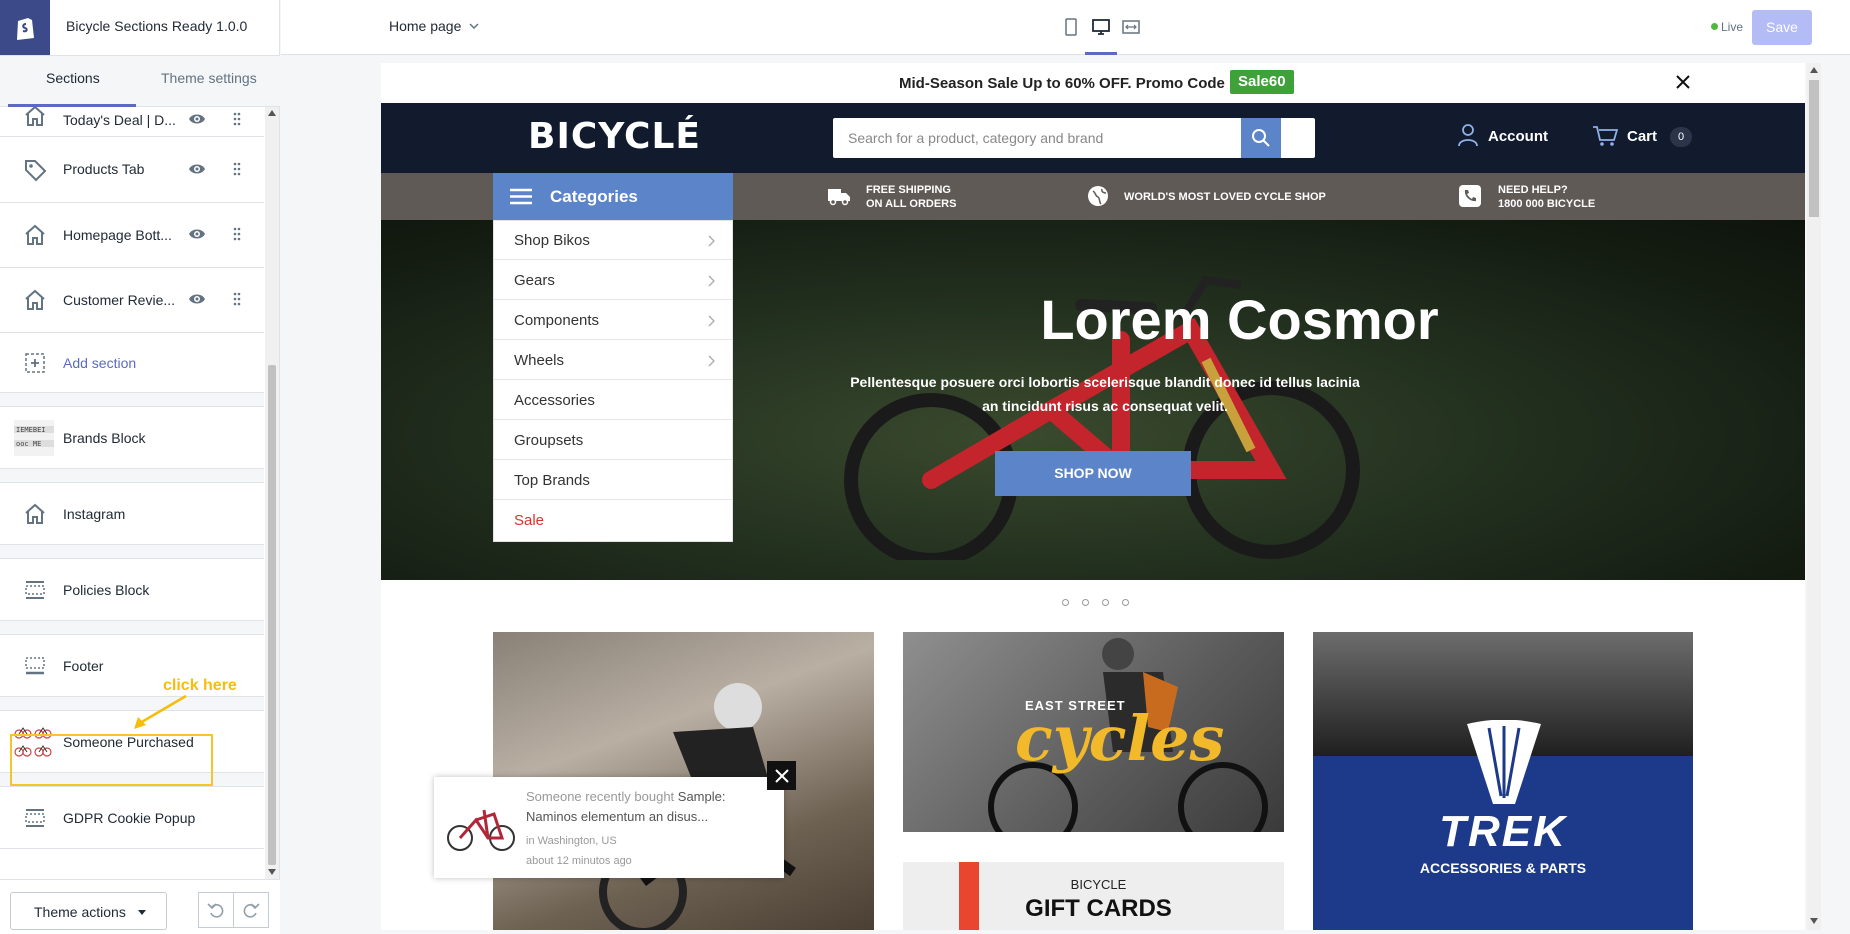  I want to click on editor-topbar: Home page Live Save, so click(1065, 27).